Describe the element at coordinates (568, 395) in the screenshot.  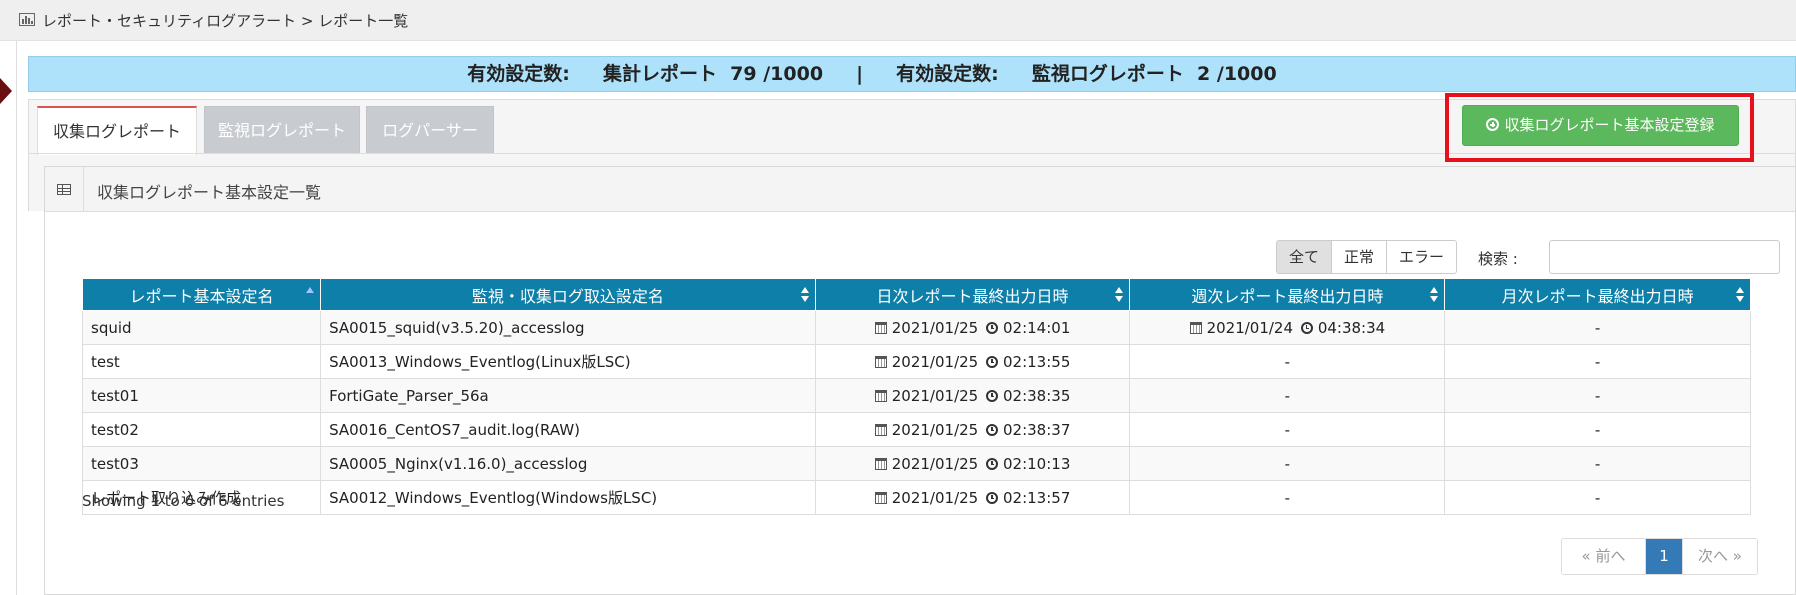
I see `cell-source: FortiGate_Parser_56a` at that location.